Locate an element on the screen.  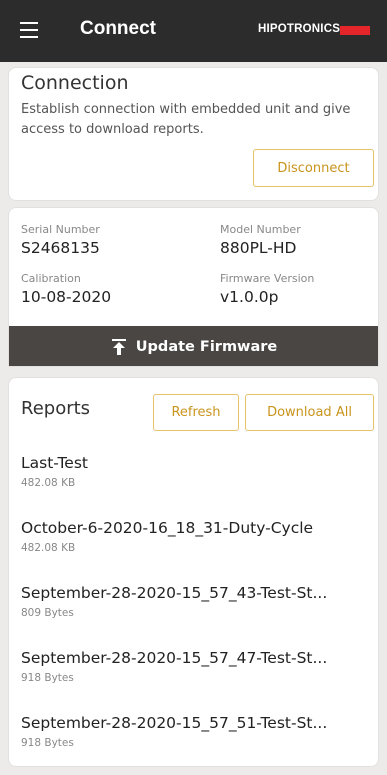
calibration-value: 10-08-2020 is located at coordinates (66, 297).